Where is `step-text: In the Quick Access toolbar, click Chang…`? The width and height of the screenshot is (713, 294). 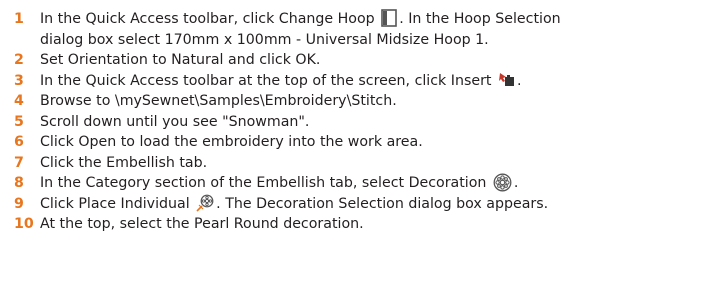
step-text: In the Quick Access toolbar, click Chang… is located at coordinates (376, 29).